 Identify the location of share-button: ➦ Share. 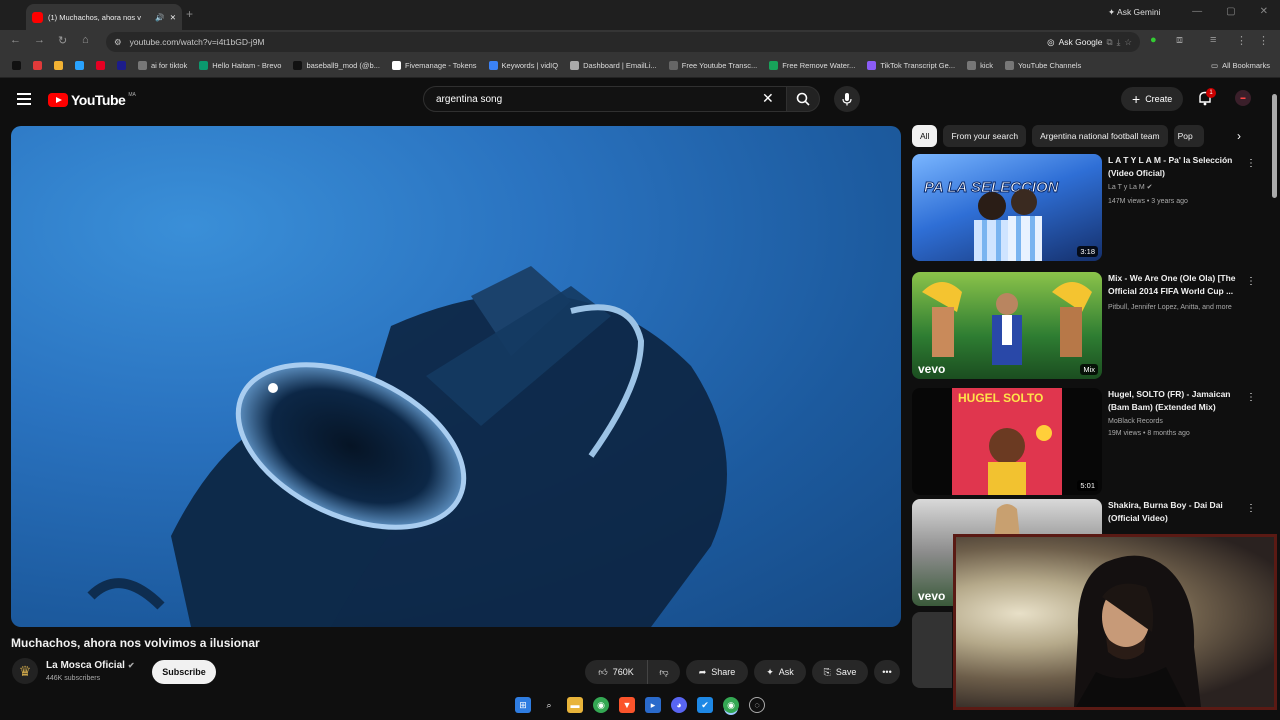
(717, 672).